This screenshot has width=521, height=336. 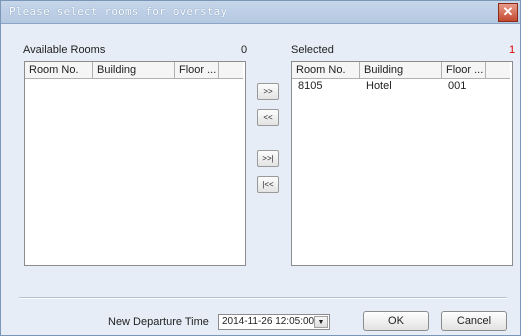 What do you see at coordinates (321, 322) in the screenshot?
I see `chevron-down-icon: ▼` at bounding box center [321, 322].